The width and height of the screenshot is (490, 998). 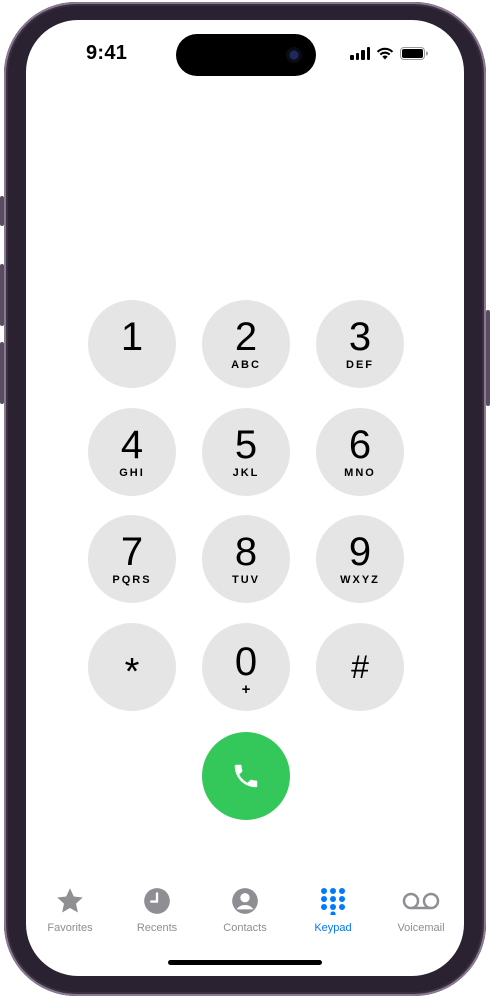 I want to click on tab-keypad: Keypad, so click(x=333, y=909).